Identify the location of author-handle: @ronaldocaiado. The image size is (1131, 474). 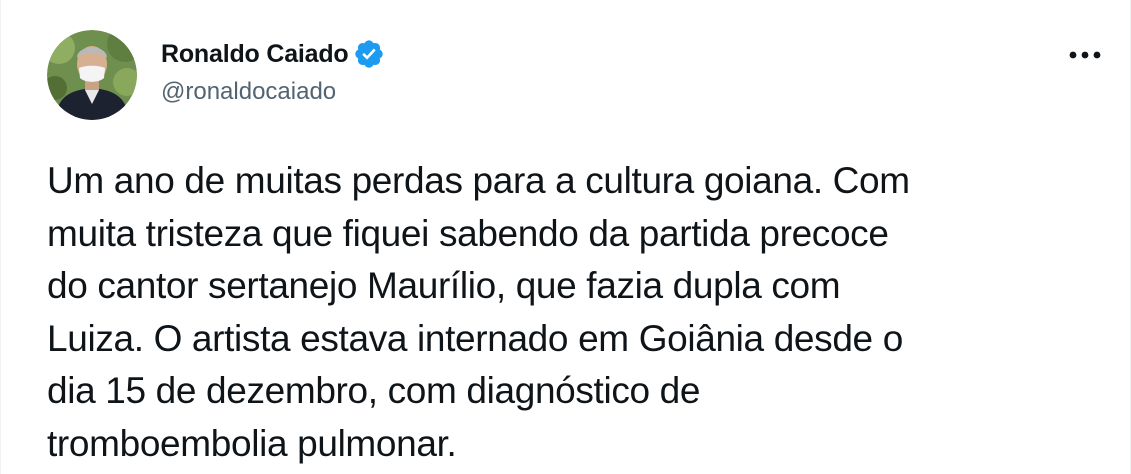
(248, 92).